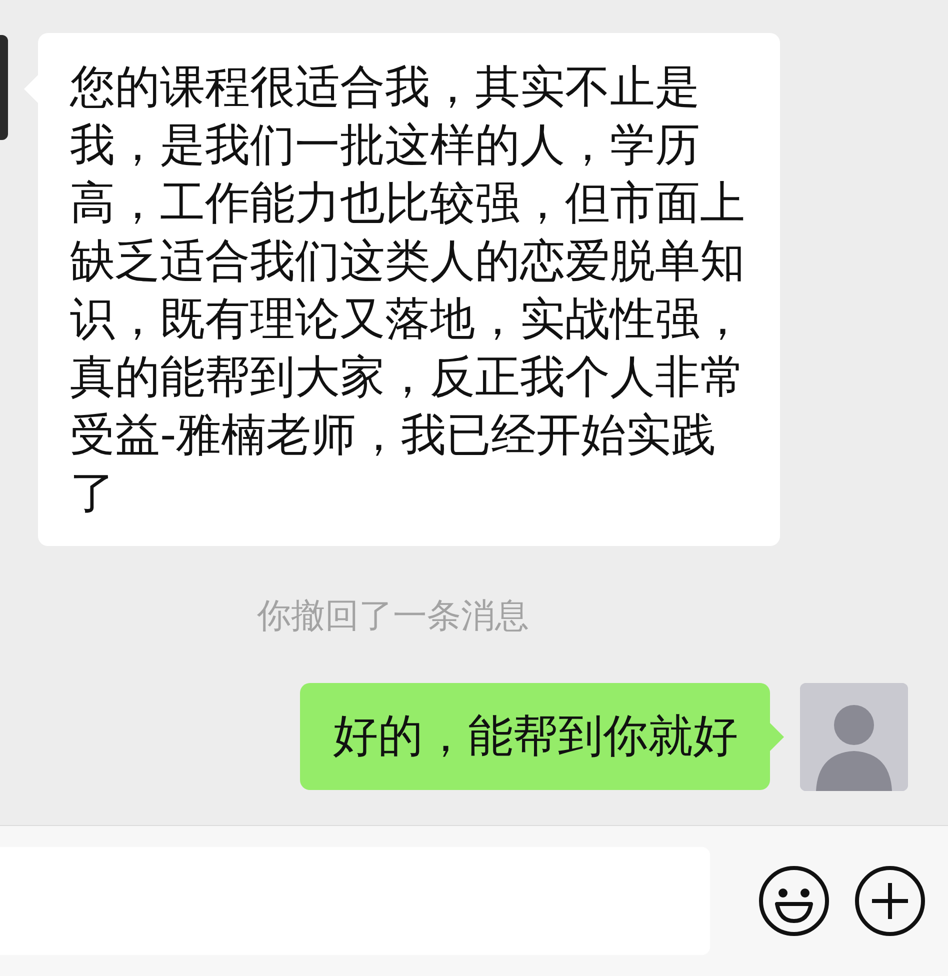  I want to click on bubble-tail, so click(777, 737).